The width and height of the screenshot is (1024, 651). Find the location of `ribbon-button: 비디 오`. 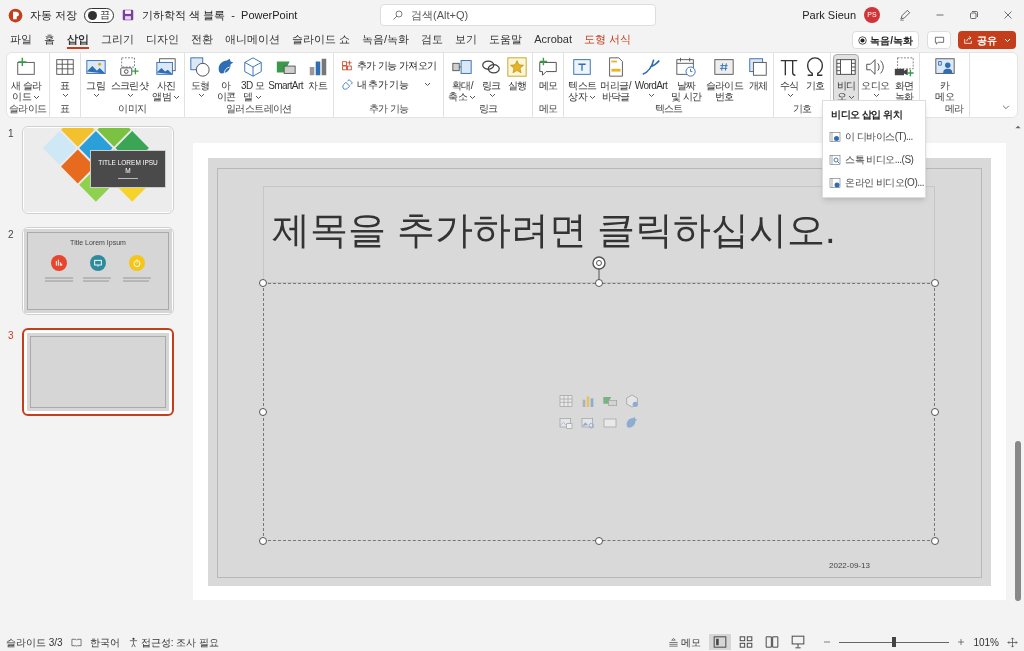

ribbon-button: 비디 오 is located at coordinates (846, 78).